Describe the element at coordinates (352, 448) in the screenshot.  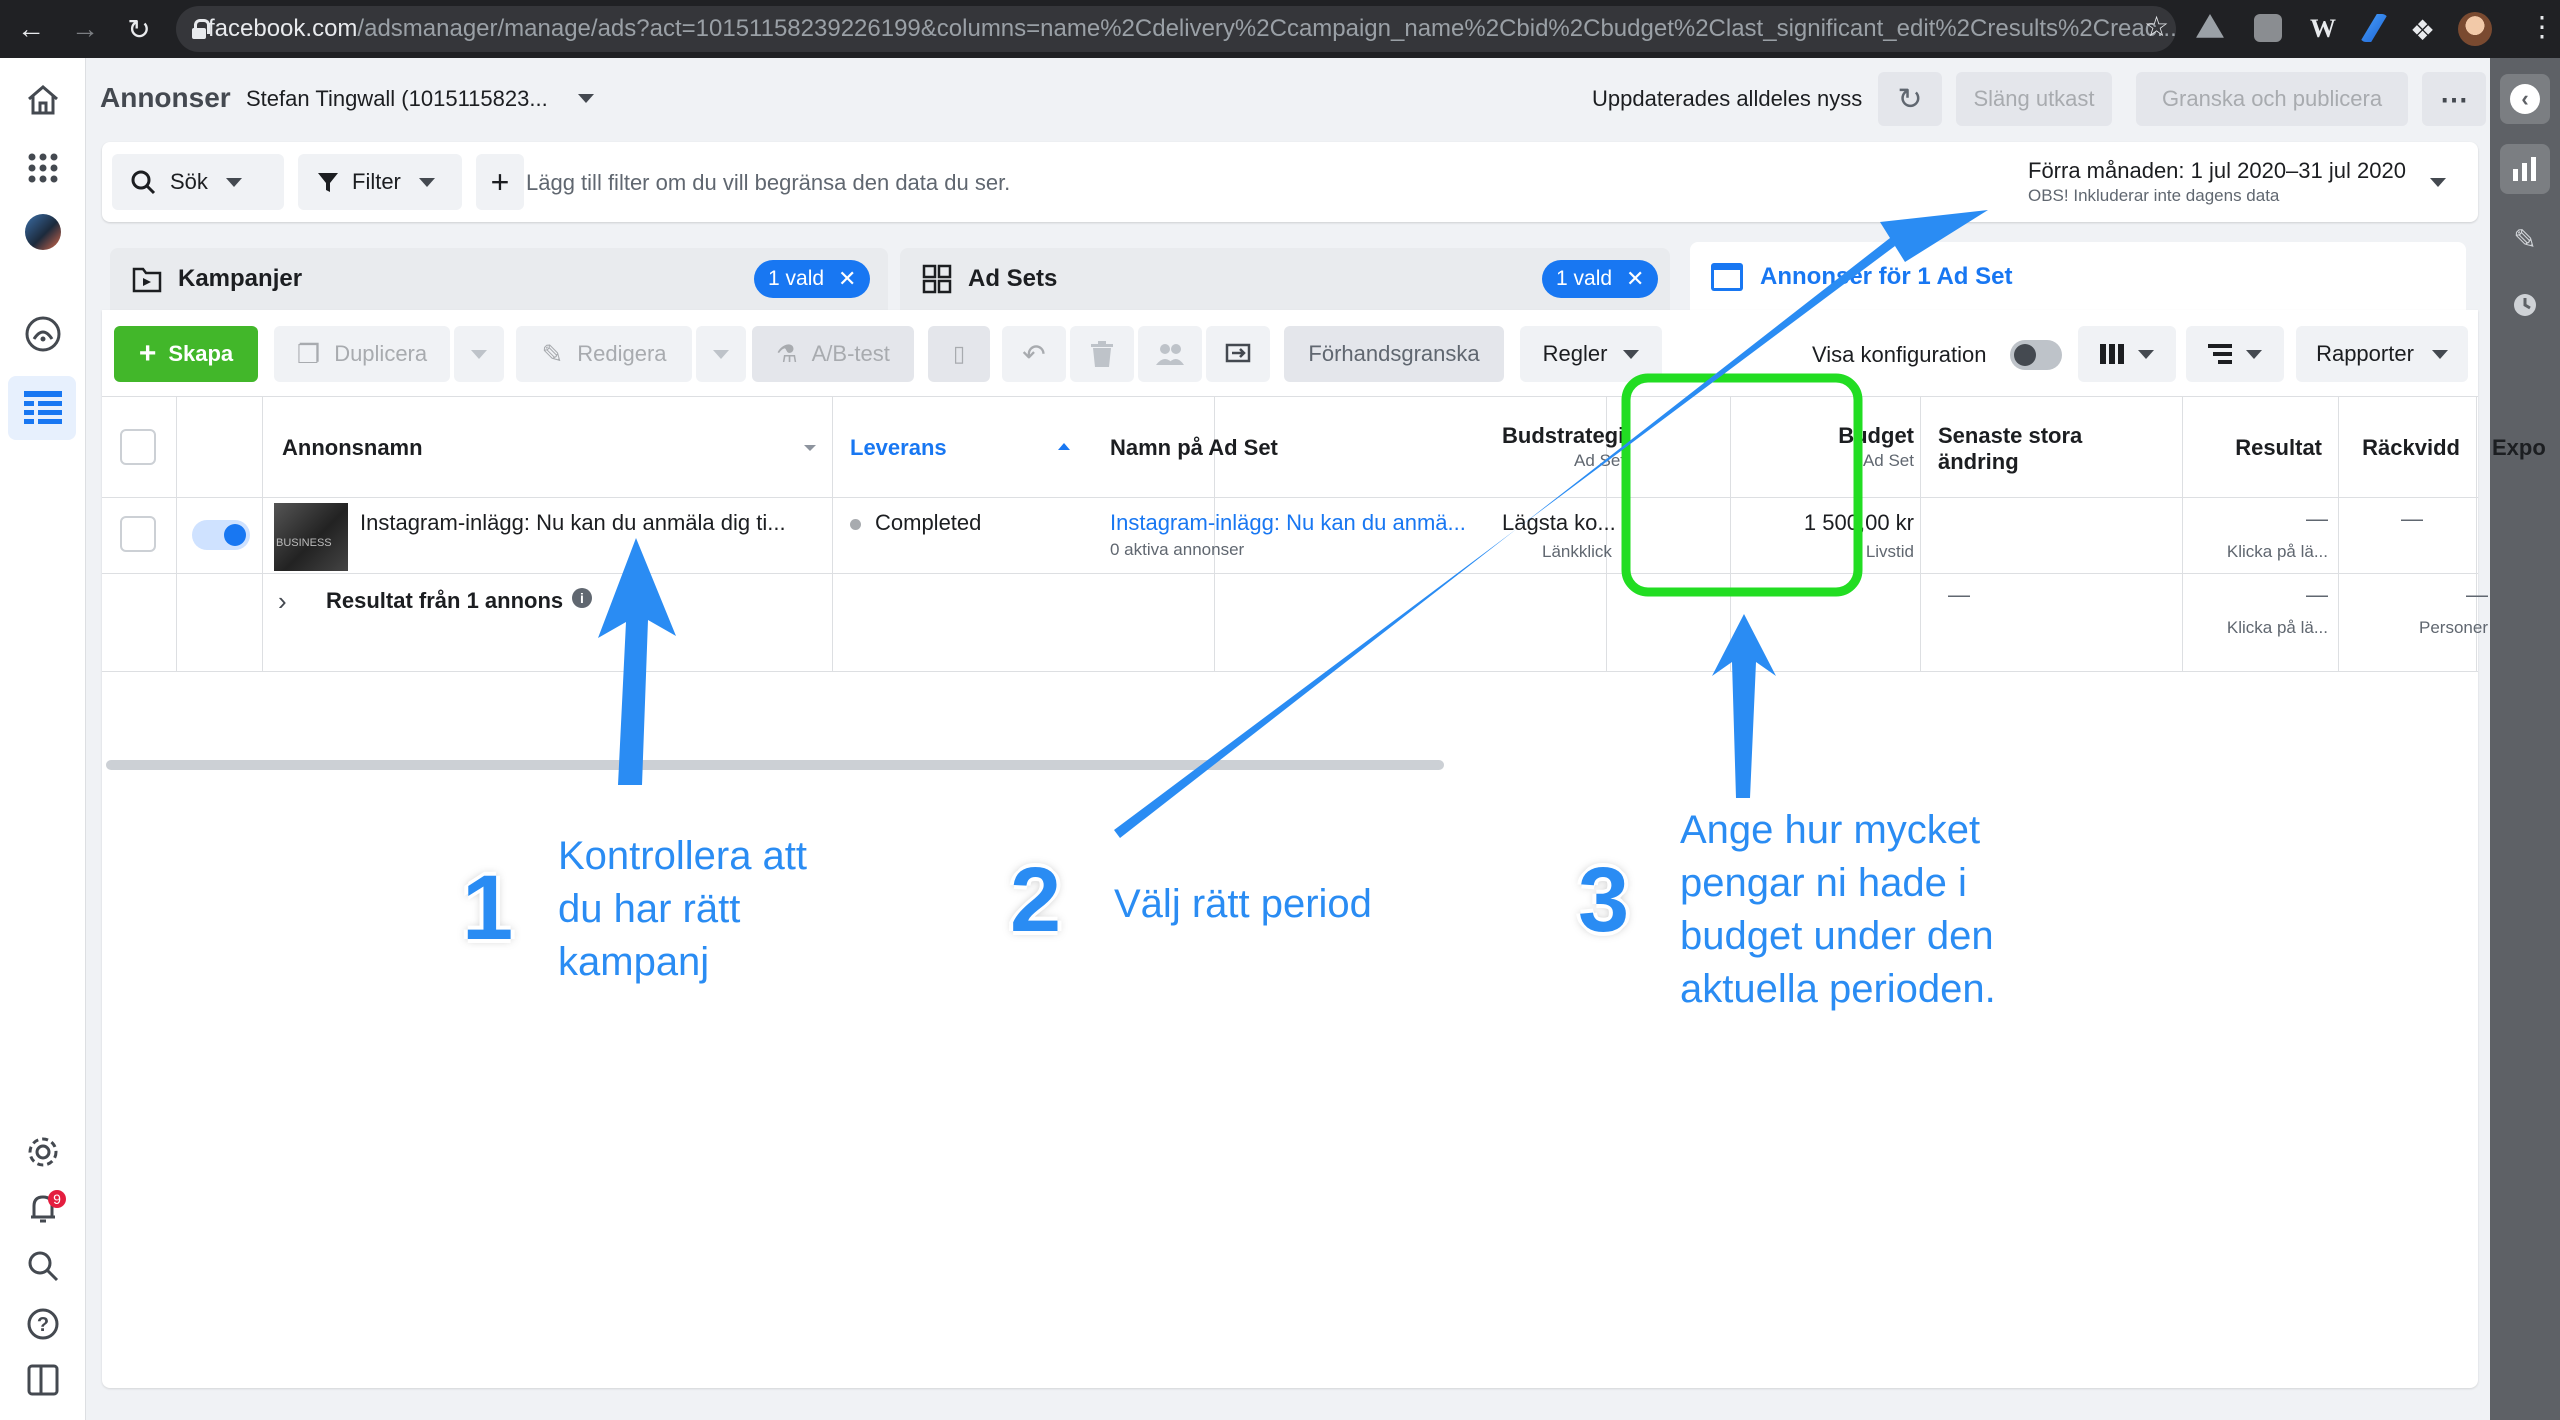
I see `col-ad-name: Annonsnamn` at that location.